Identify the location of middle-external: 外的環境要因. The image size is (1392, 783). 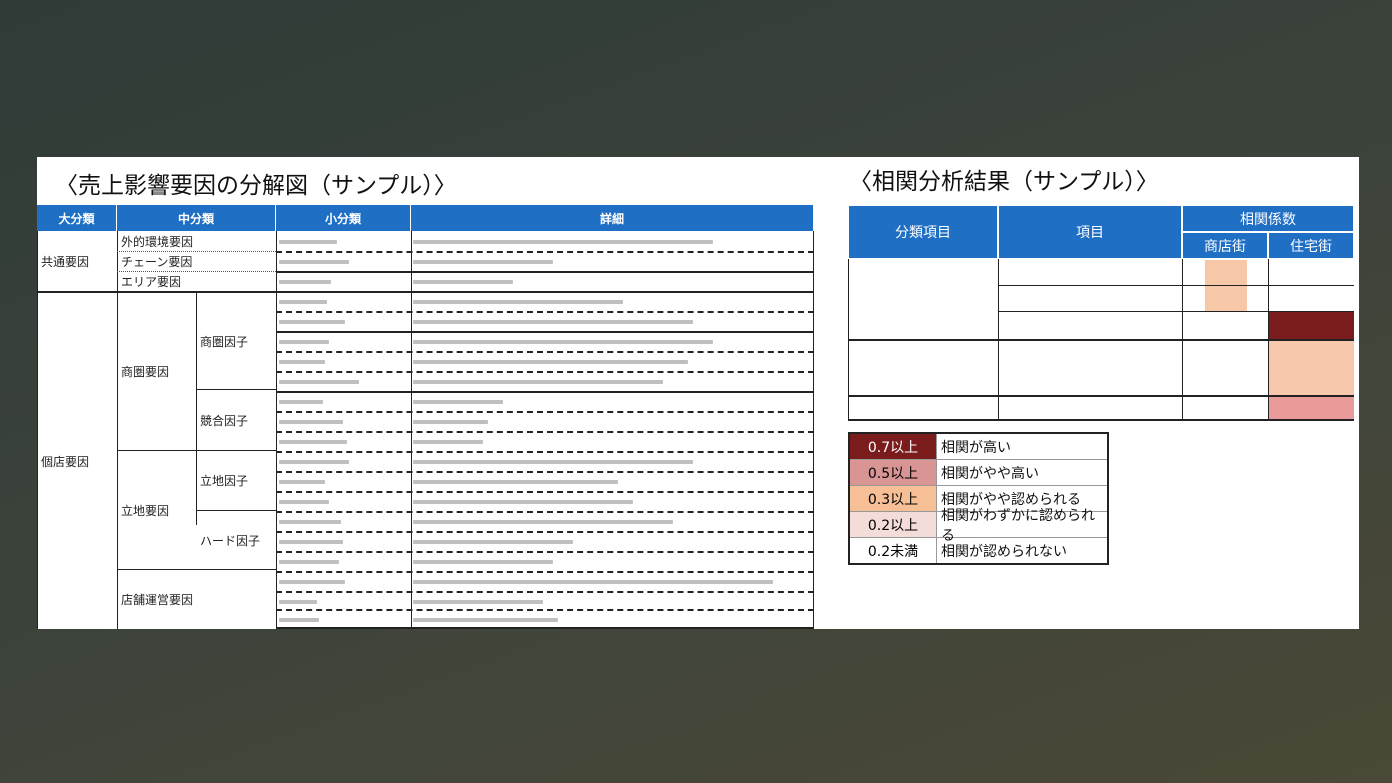
(157, 242).